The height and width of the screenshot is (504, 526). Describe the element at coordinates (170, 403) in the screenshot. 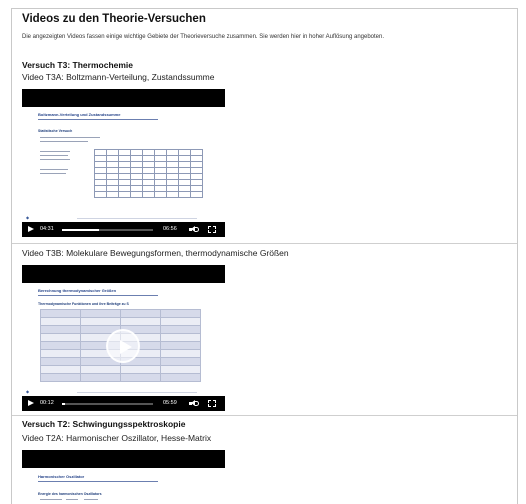

I see `time-total: 05:59` at that location.